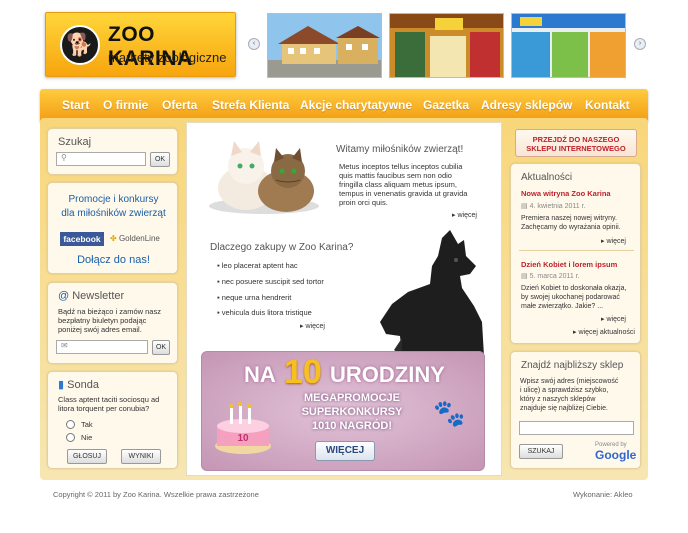 Image resolution: width=688 pixels, height=533 pixels. I want to click on goldenline-button: ✤ GoldenLine, so click(135, 238).